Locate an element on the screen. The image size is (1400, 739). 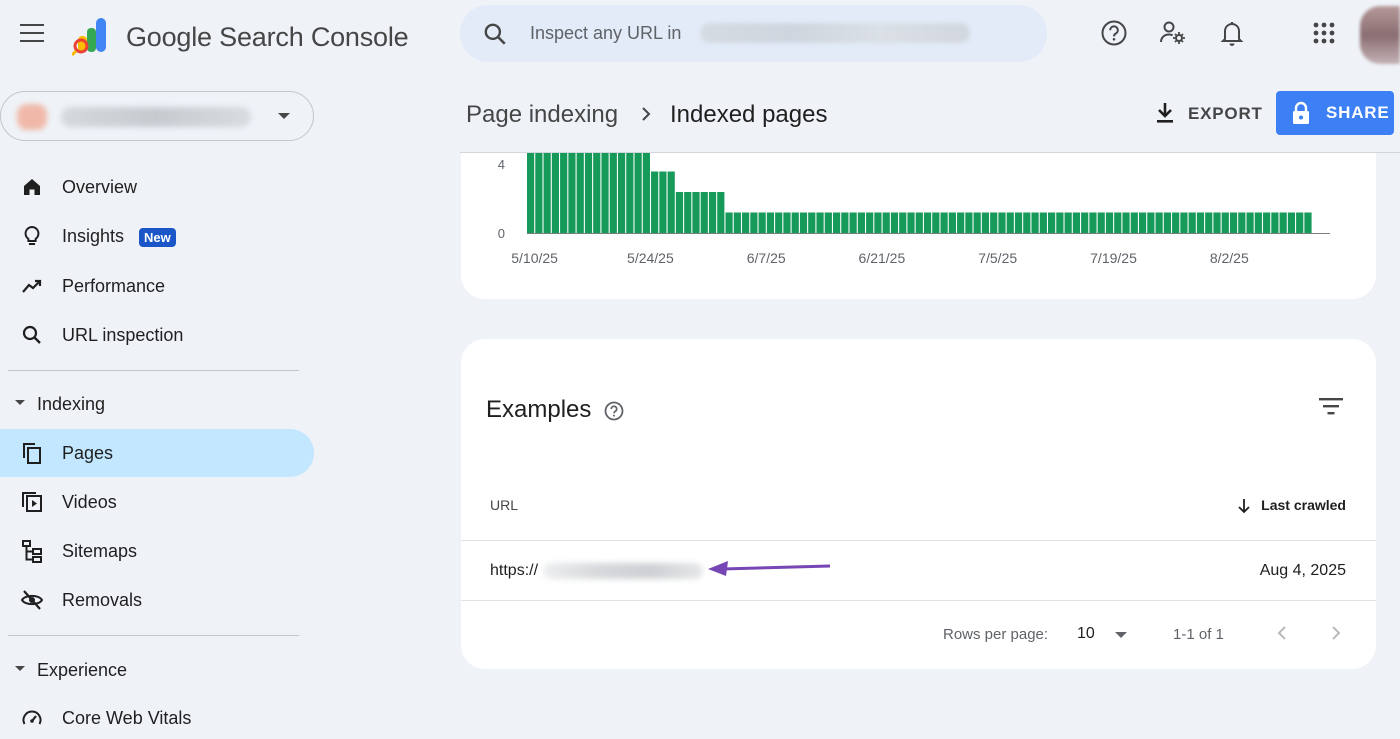
property-selector is located at coordinates (157, 116).